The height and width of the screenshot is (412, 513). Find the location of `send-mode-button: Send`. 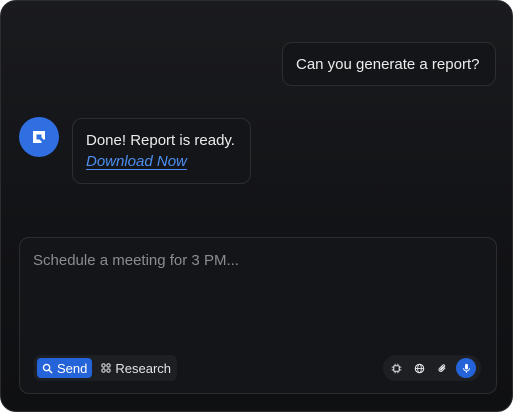

send-mode-button: Send is located at coordinates (65, 368).